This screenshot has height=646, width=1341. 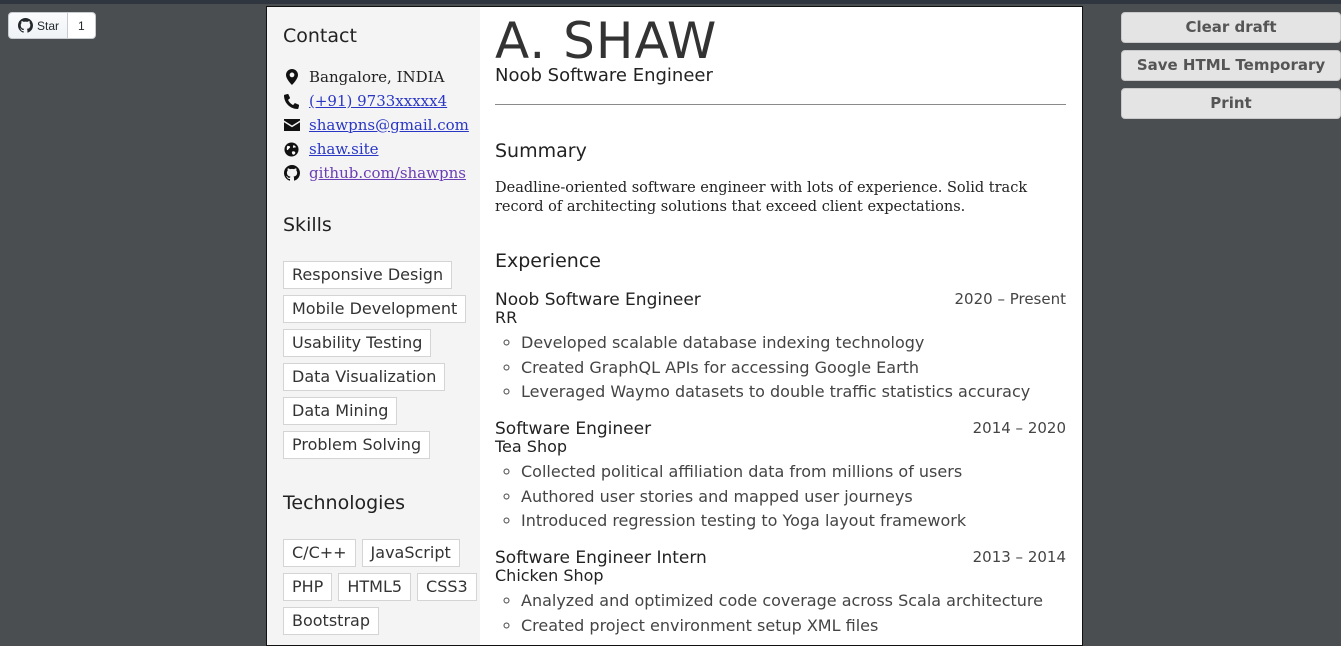 I want to click on clear-draft-button: Clear draft, so click(x=1231, y=27).